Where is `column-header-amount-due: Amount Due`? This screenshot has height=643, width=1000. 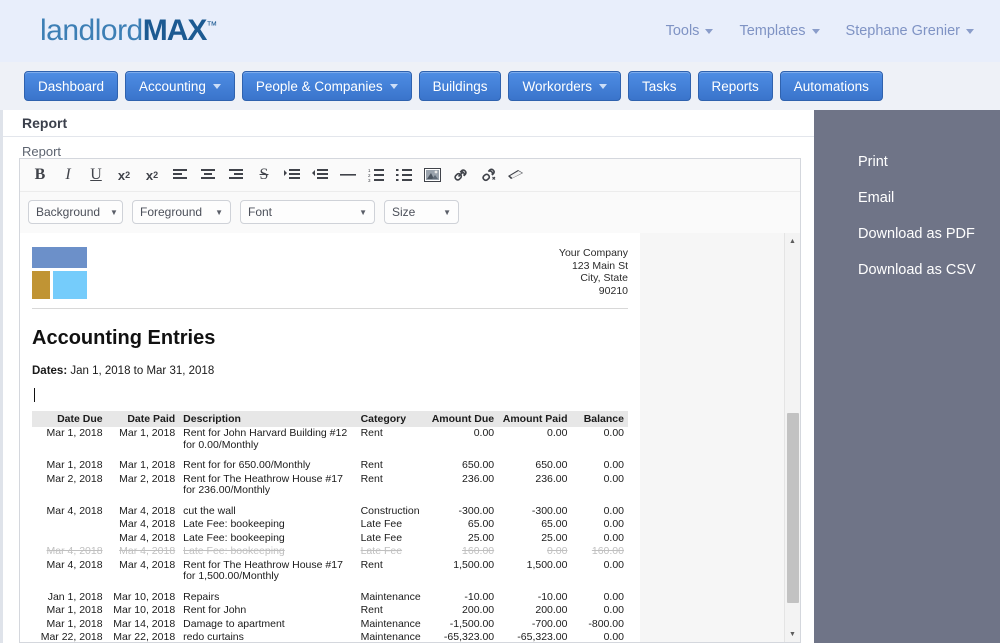 column-header-amount-due: Amount Due is located at coordinates (463, 419).